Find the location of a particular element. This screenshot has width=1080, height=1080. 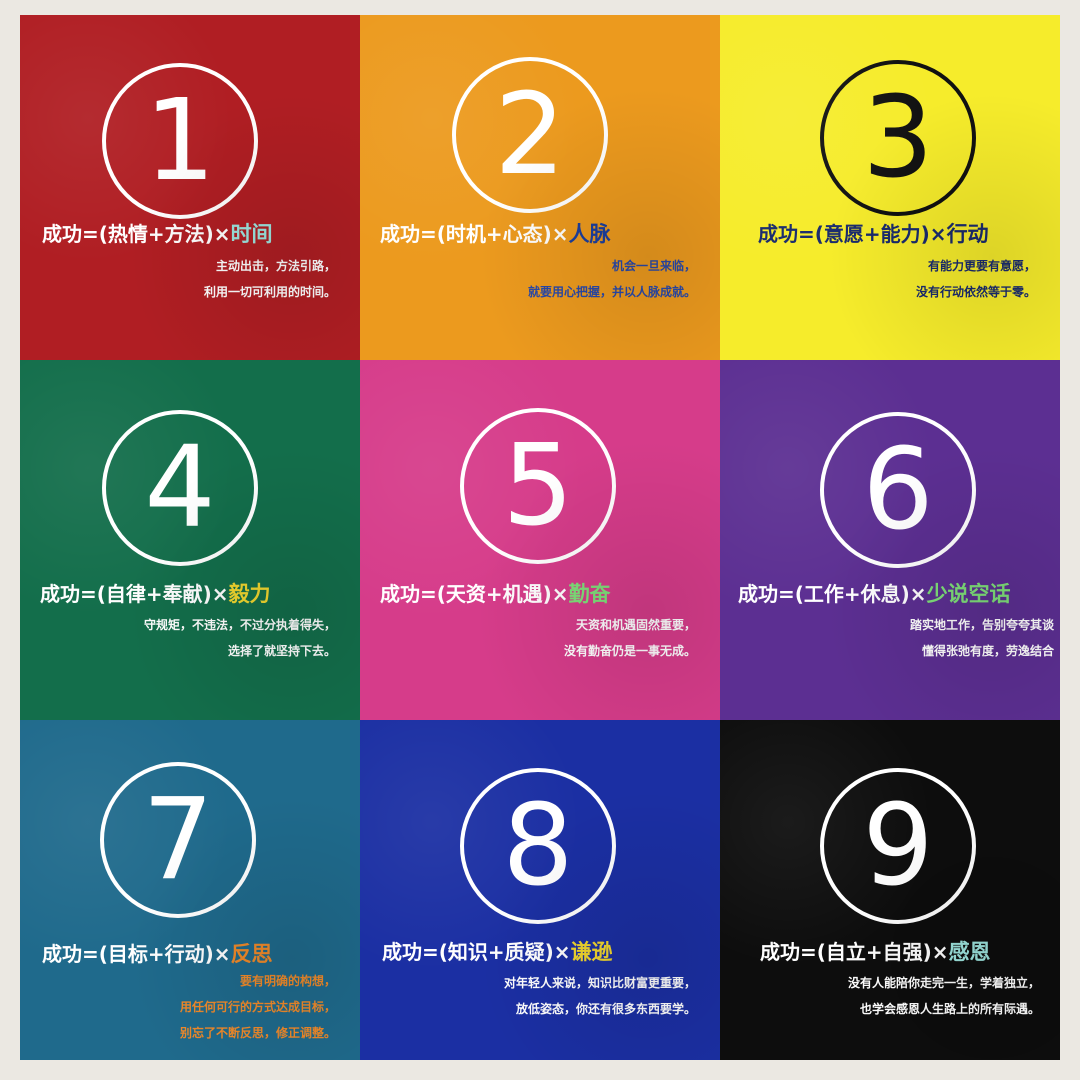

formula: 成功=(天资+机遇)×勤奋 is located at coordinates (495, 593).